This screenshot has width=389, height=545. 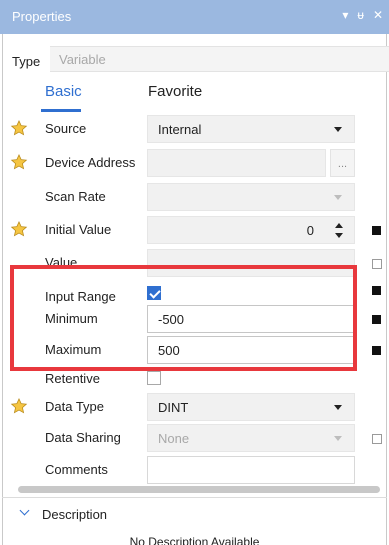 I want to click on chevron-up-icon, so click(x=339, y=225).